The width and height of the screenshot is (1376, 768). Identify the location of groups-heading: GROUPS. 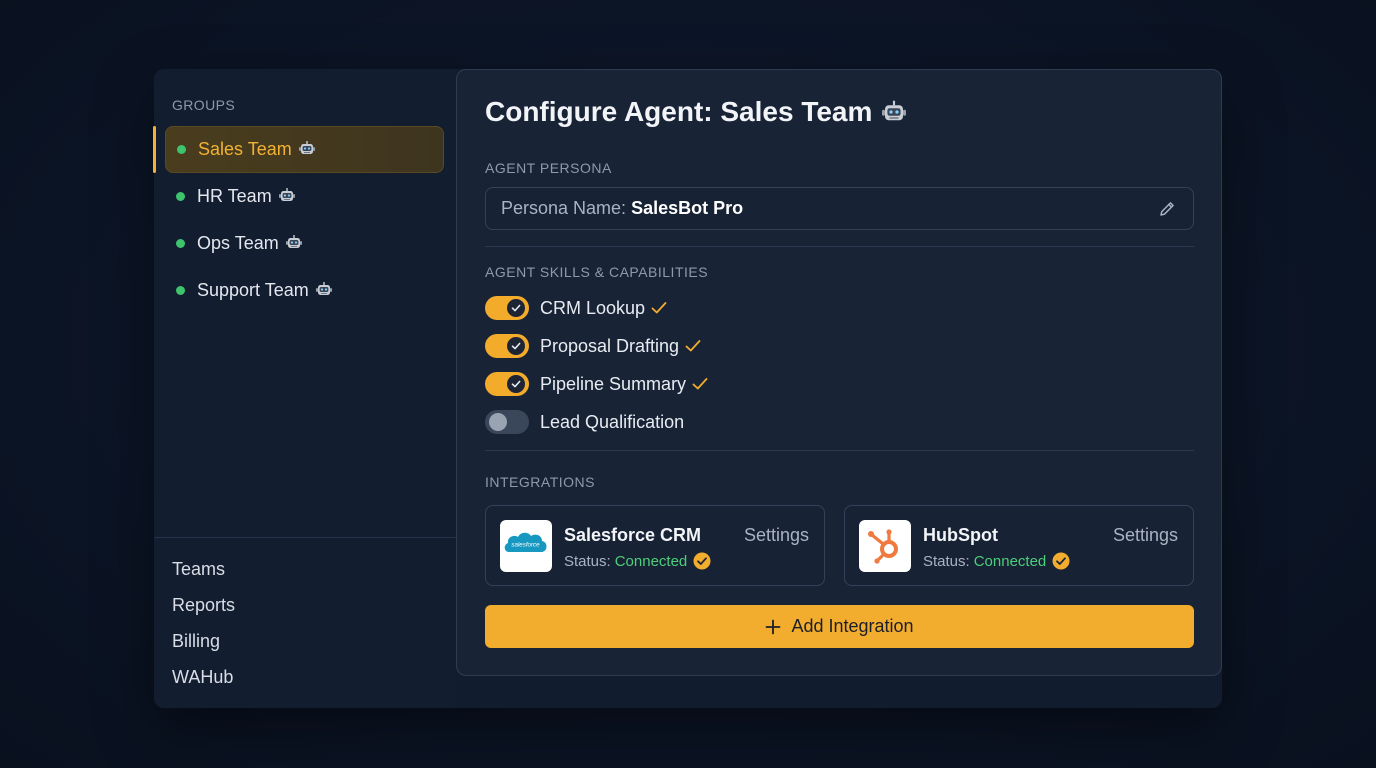
(204, 105).